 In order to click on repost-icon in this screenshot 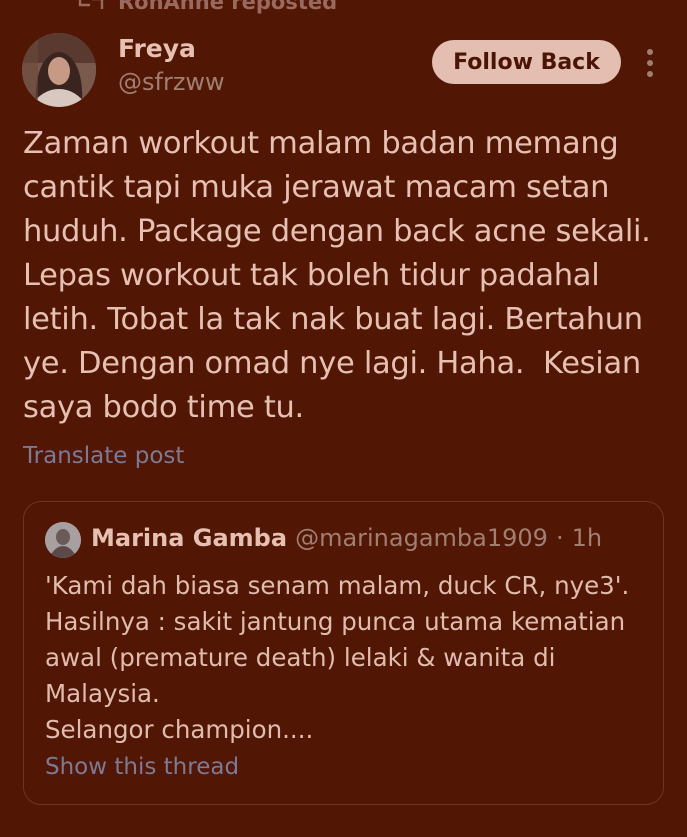, I will do `click(91, 4)`.